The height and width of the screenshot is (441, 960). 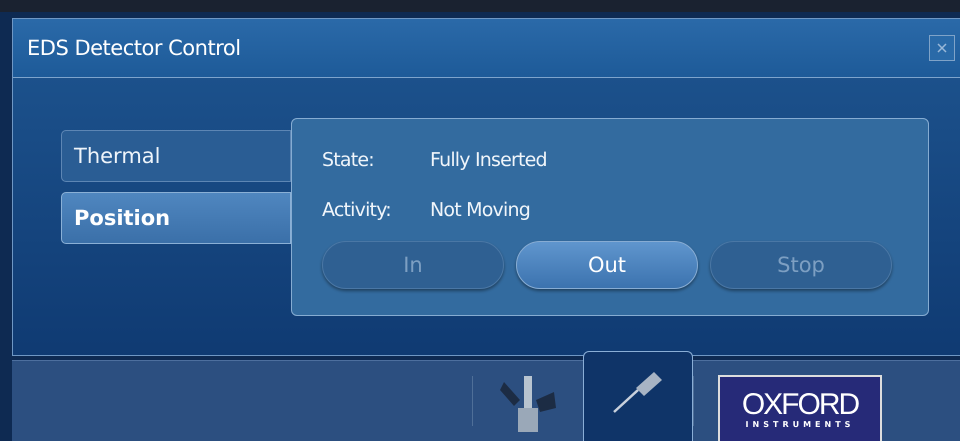 What do you see at coordinates (480, 210) in the screenshot?
I see `status-value: Not Moving` at bounding box center [480, 210].